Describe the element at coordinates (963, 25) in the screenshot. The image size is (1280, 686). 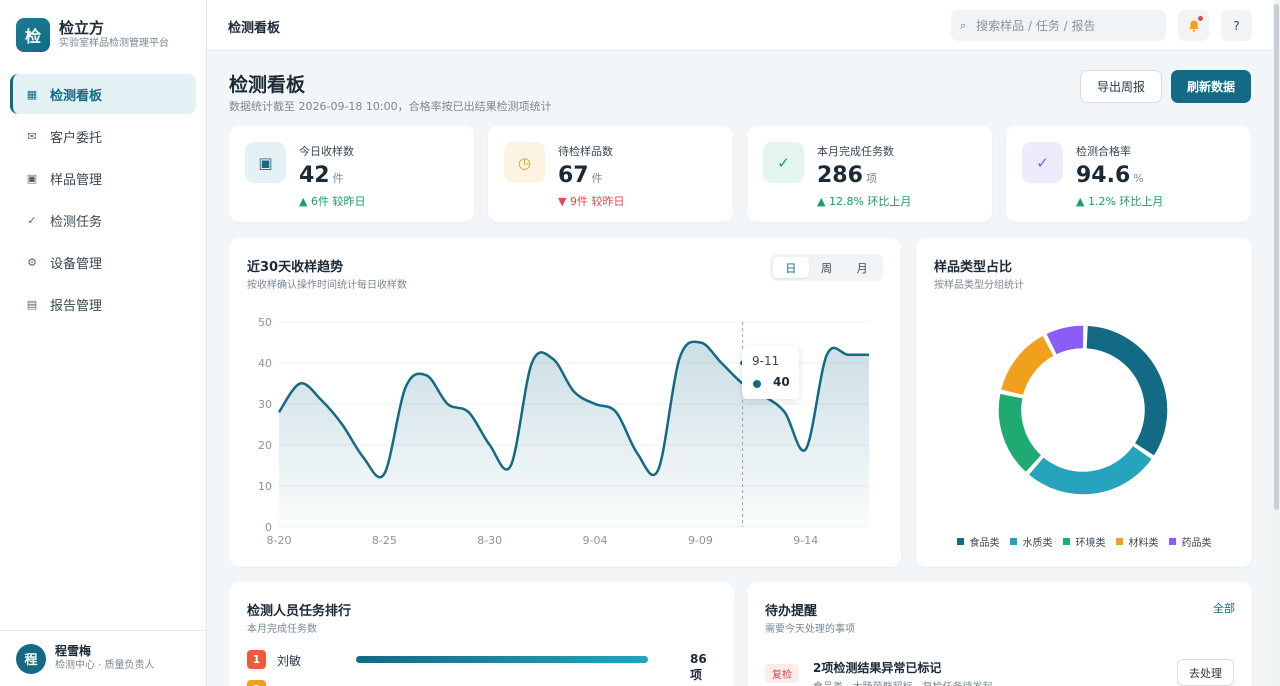
I see `search-icon: ⌕` at that location.